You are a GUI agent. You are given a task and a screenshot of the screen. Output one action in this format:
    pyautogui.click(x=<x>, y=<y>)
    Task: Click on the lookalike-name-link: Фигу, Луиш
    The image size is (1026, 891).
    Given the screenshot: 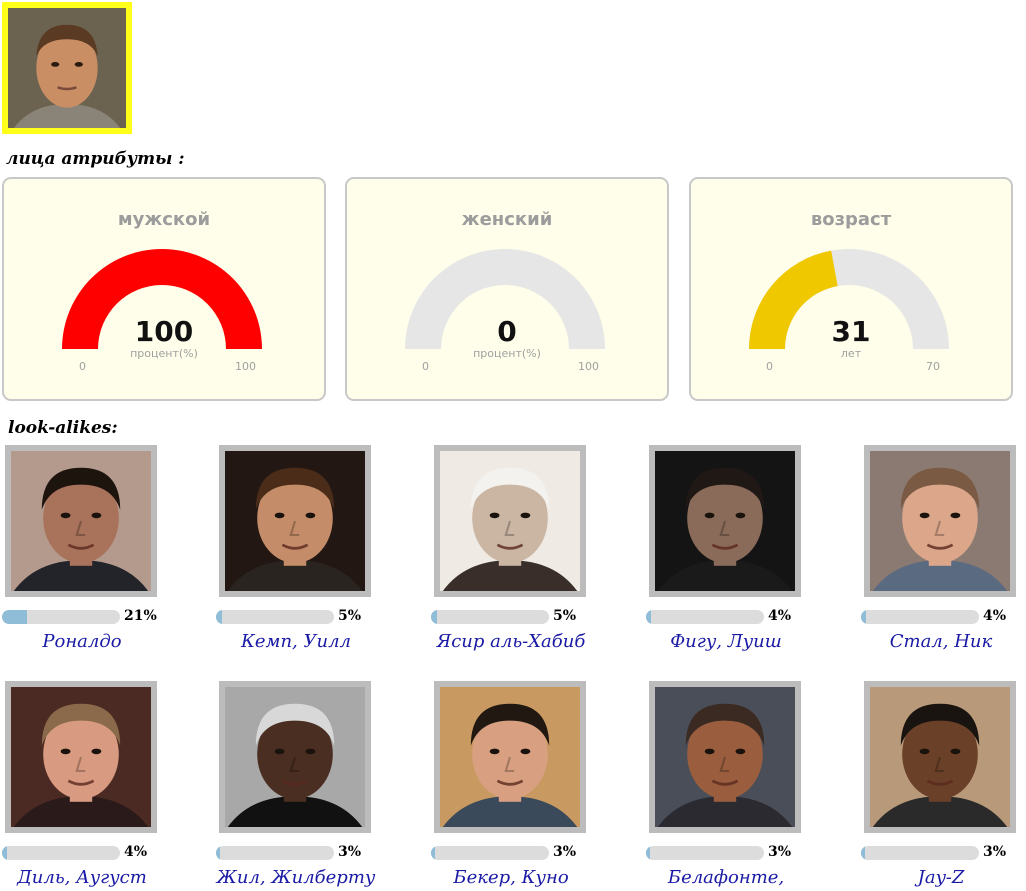 What is the action you would take?
    pyautogui.click(x=726, y=641)
    